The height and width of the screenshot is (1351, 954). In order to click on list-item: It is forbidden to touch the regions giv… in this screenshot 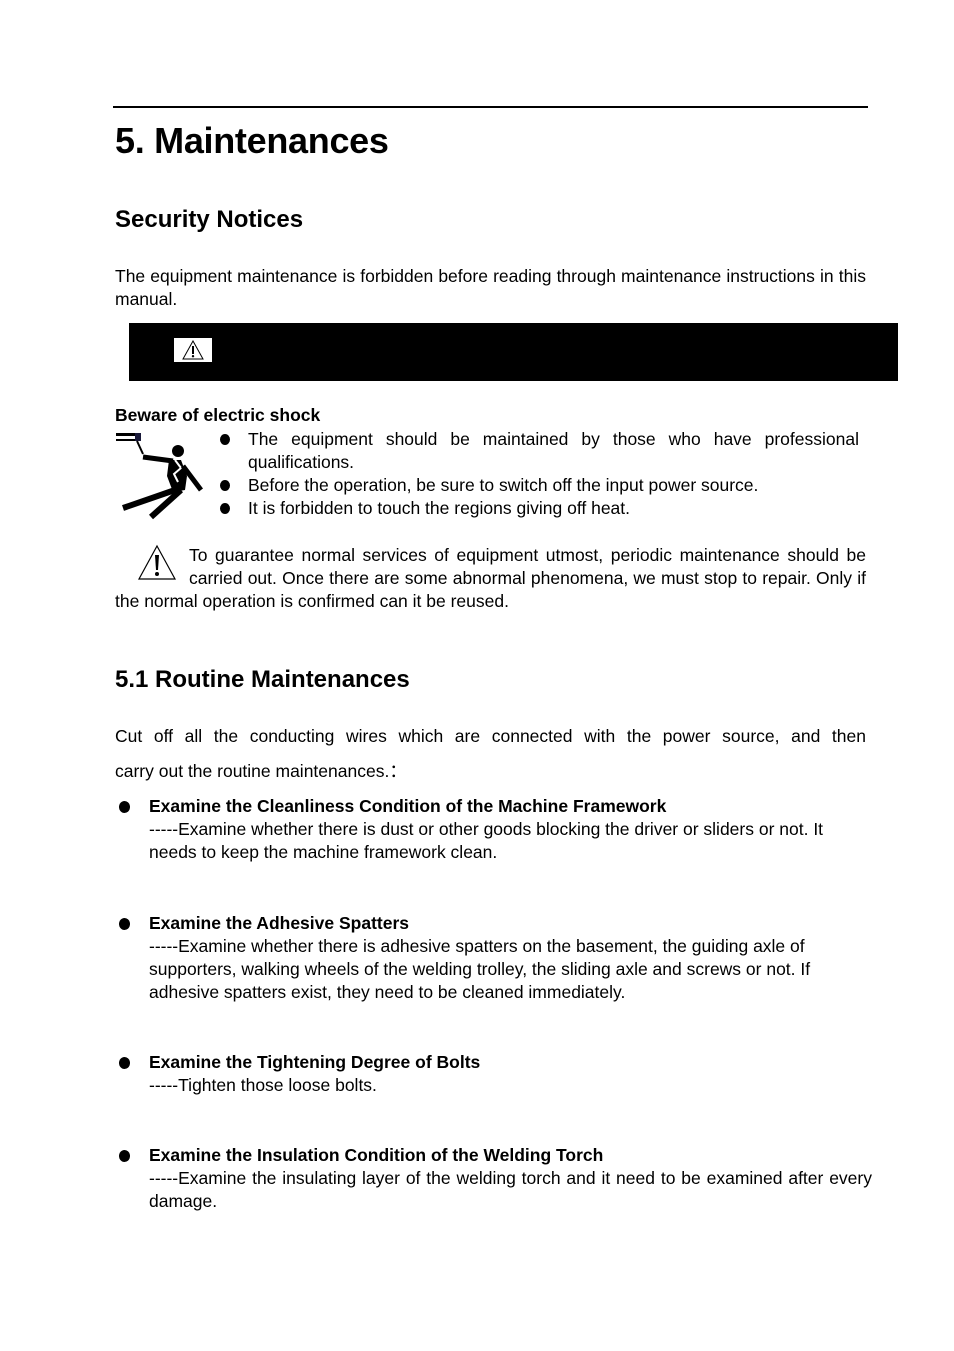, I will do `click(536, 508)`.